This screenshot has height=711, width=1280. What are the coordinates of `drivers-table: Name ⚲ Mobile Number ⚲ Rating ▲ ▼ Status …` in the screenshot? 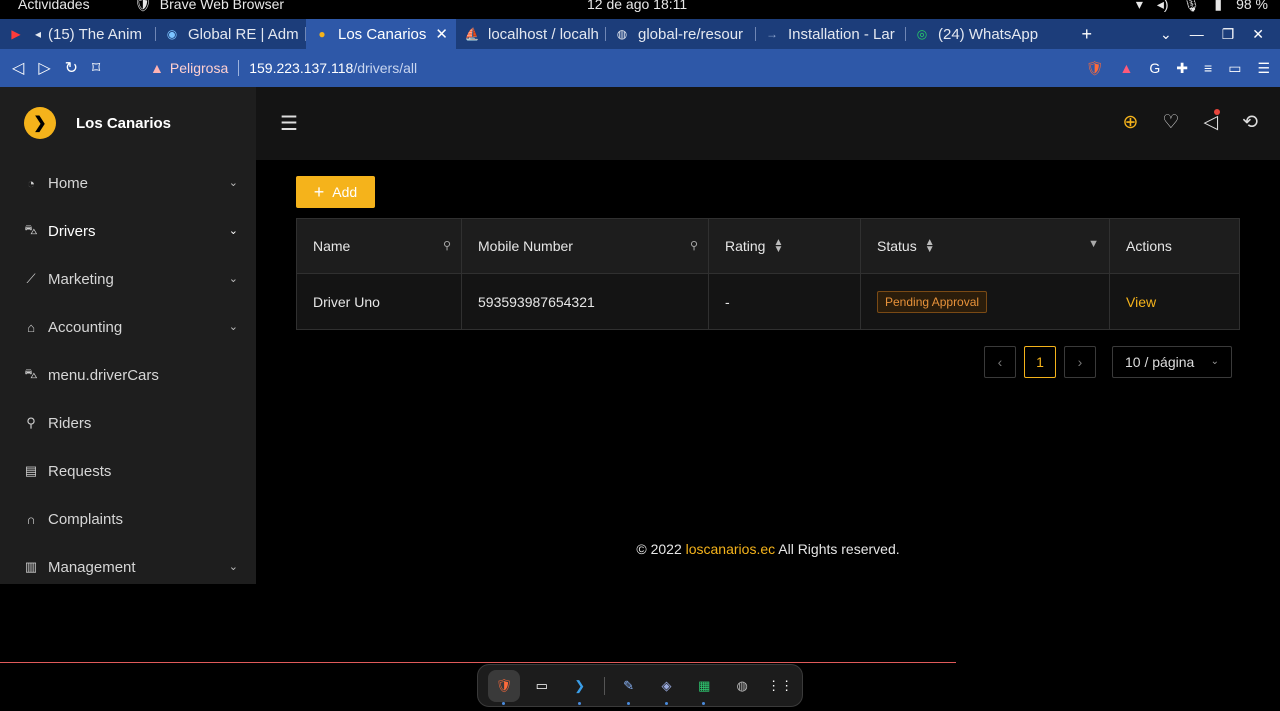 It's located at (768, 274).